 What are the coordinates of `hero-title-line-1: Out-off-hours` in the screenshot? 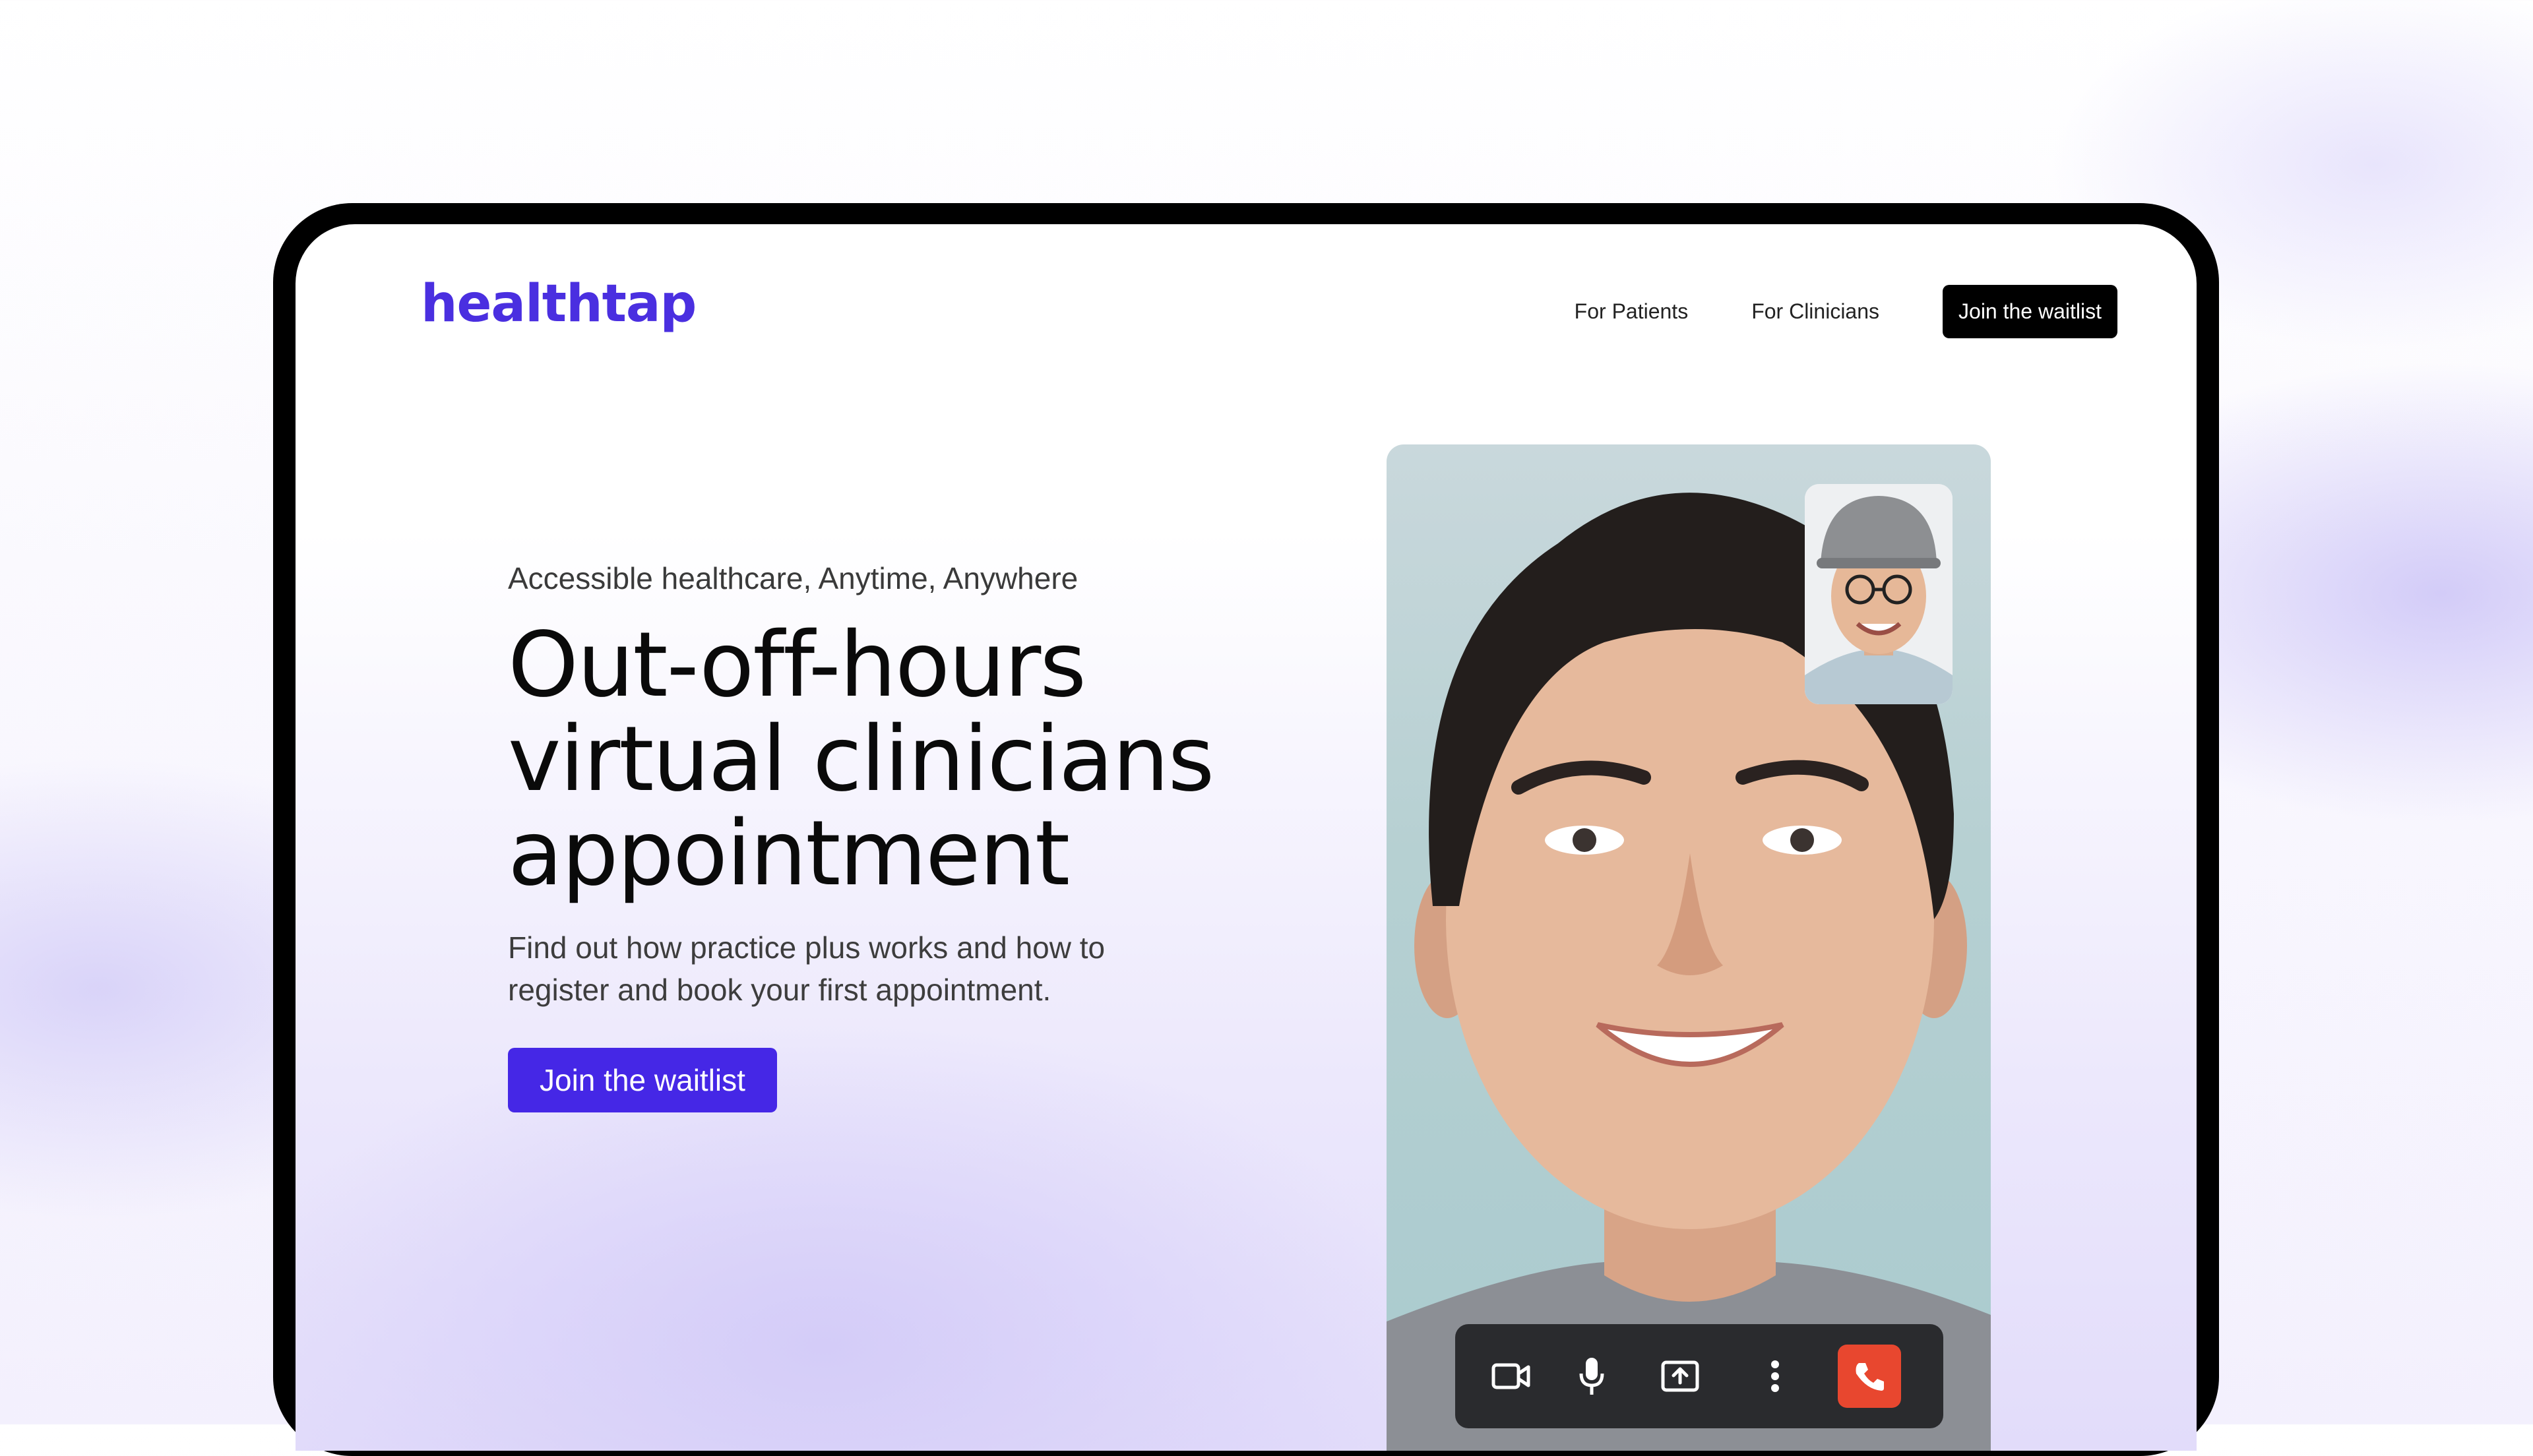 It's located at (797, 665).